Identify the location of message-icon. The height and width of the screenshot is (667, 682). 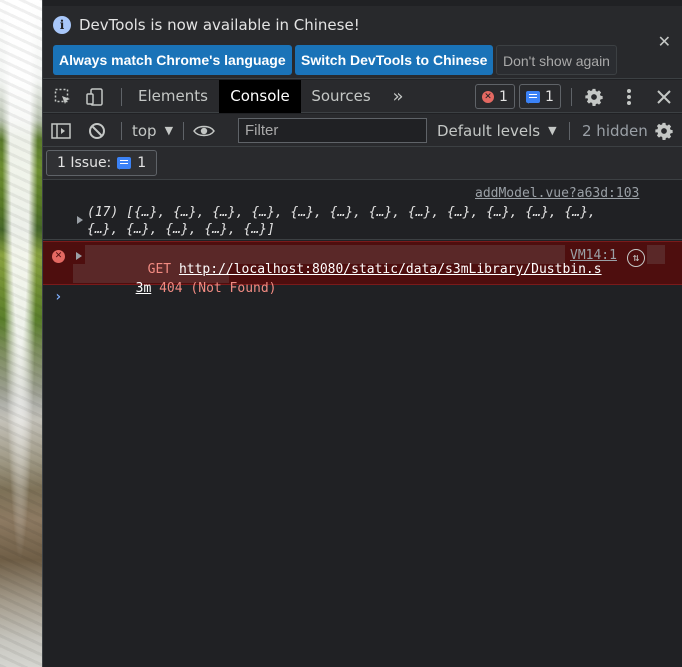
(533, 97).